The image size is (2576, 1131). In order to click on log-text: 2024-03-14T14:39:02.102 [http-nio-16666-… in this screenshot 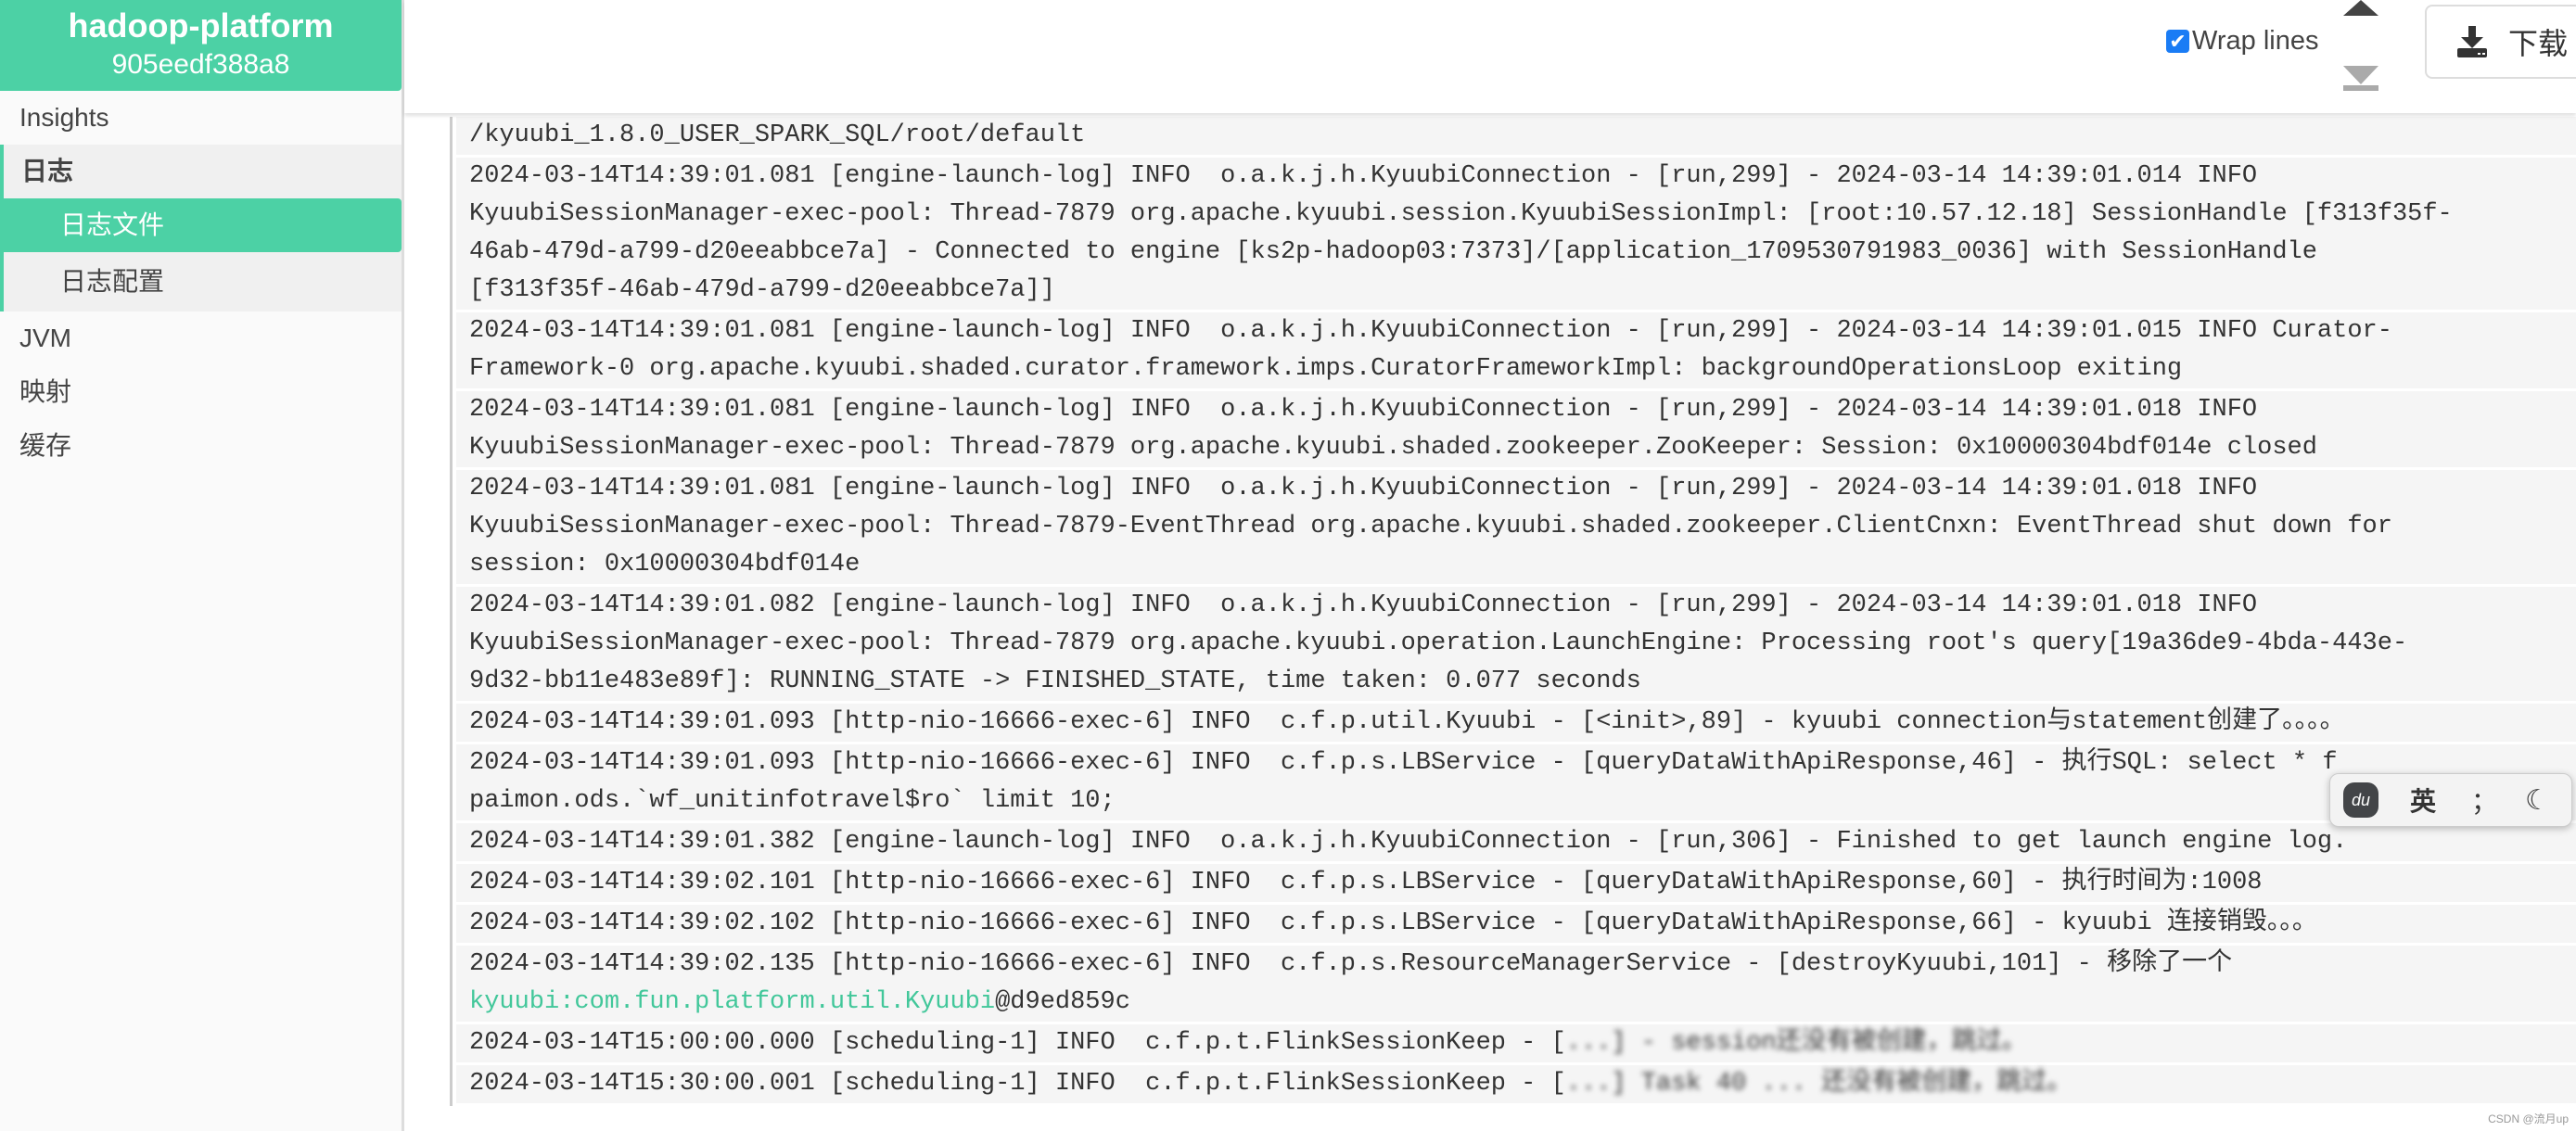, I will do `click(1393, 923)`.